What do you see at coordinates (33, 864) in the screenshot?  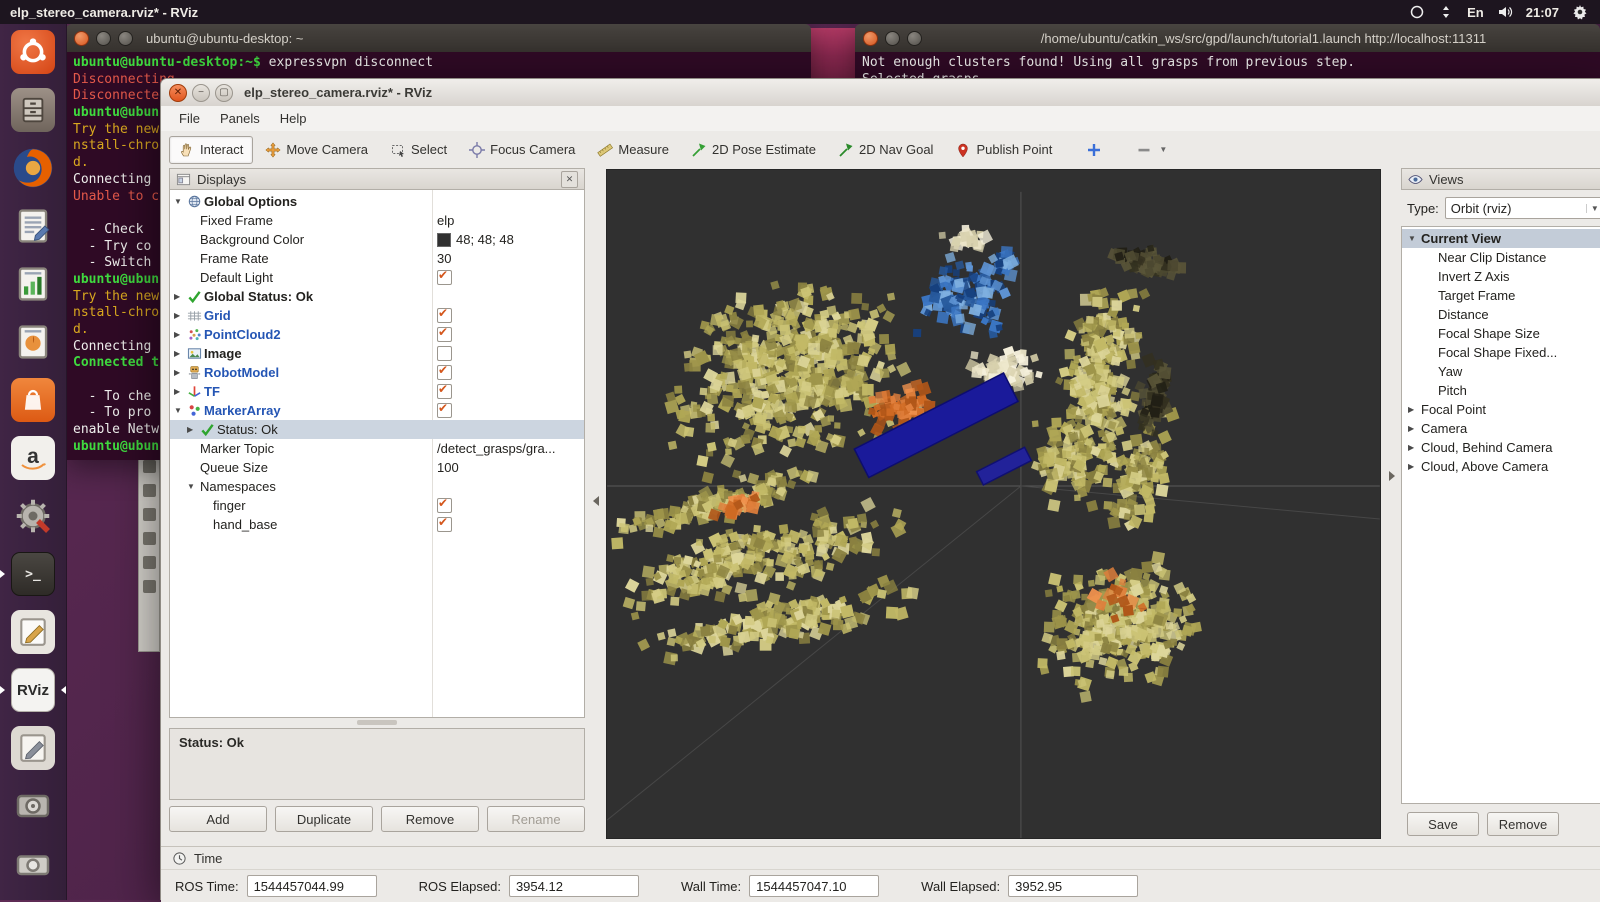 I see `launcher-disk-image-writer` at bounding box center [33, 864].